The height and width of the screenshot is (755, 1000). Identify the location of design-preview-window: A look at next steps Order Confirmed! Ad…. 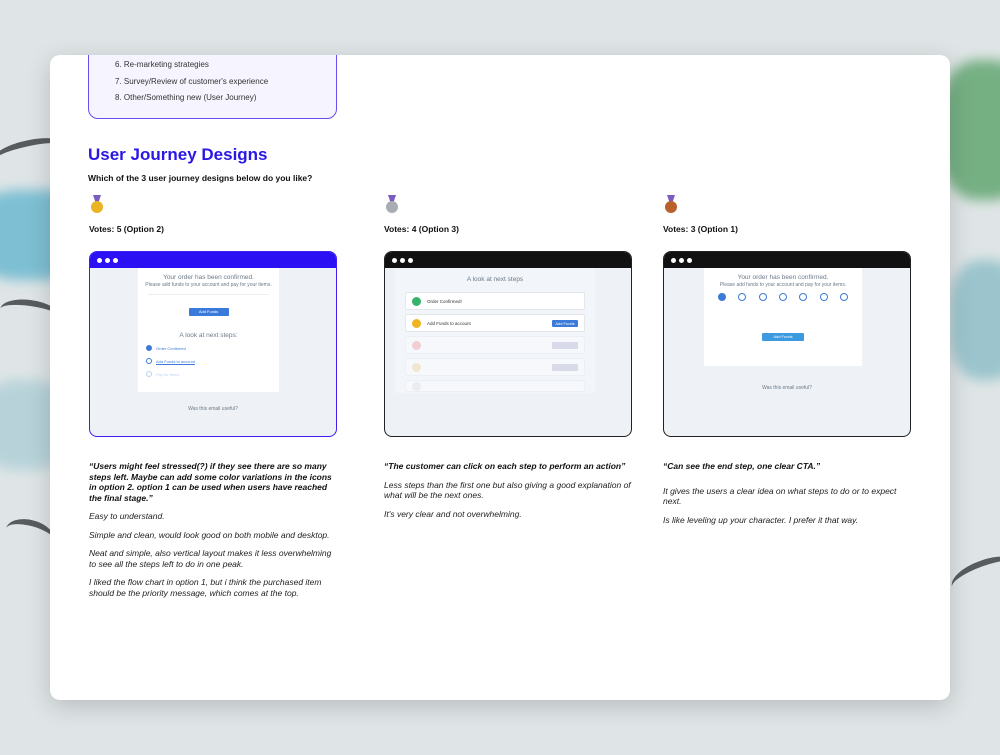
(508, 344).